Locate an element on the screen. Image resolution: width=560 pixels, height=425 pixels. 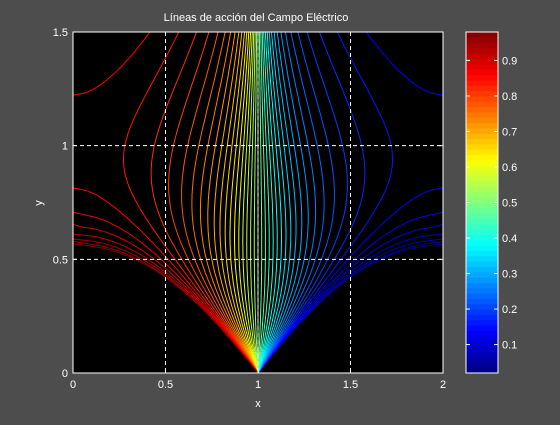
x-tick-label: 1 is located at coordinates (258, 385).